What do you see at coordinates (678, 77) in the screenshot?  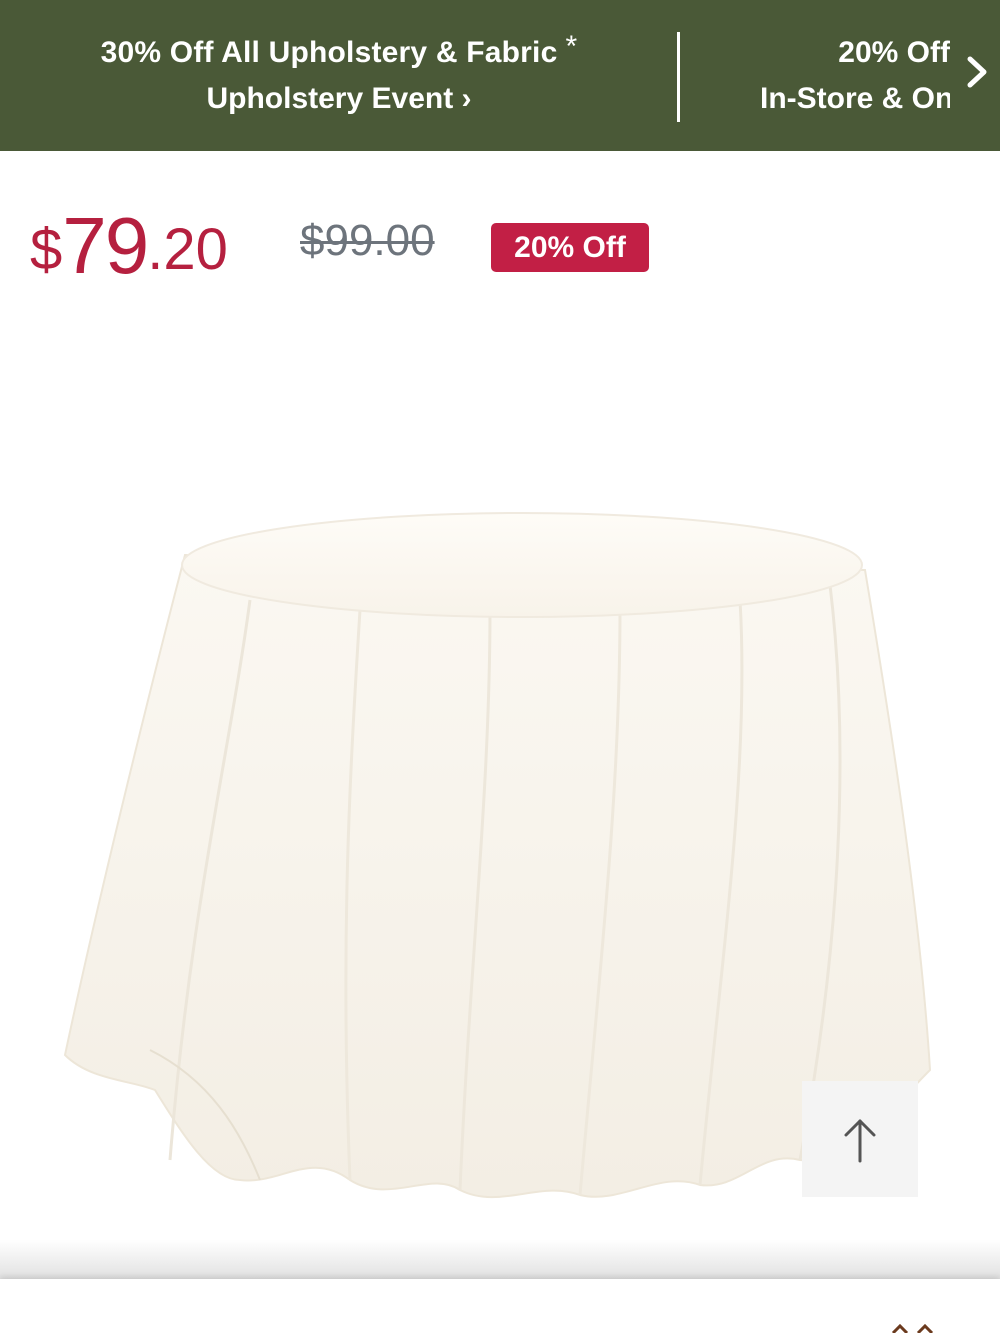 I see `promo-divider` at bounding box center [678, 77].